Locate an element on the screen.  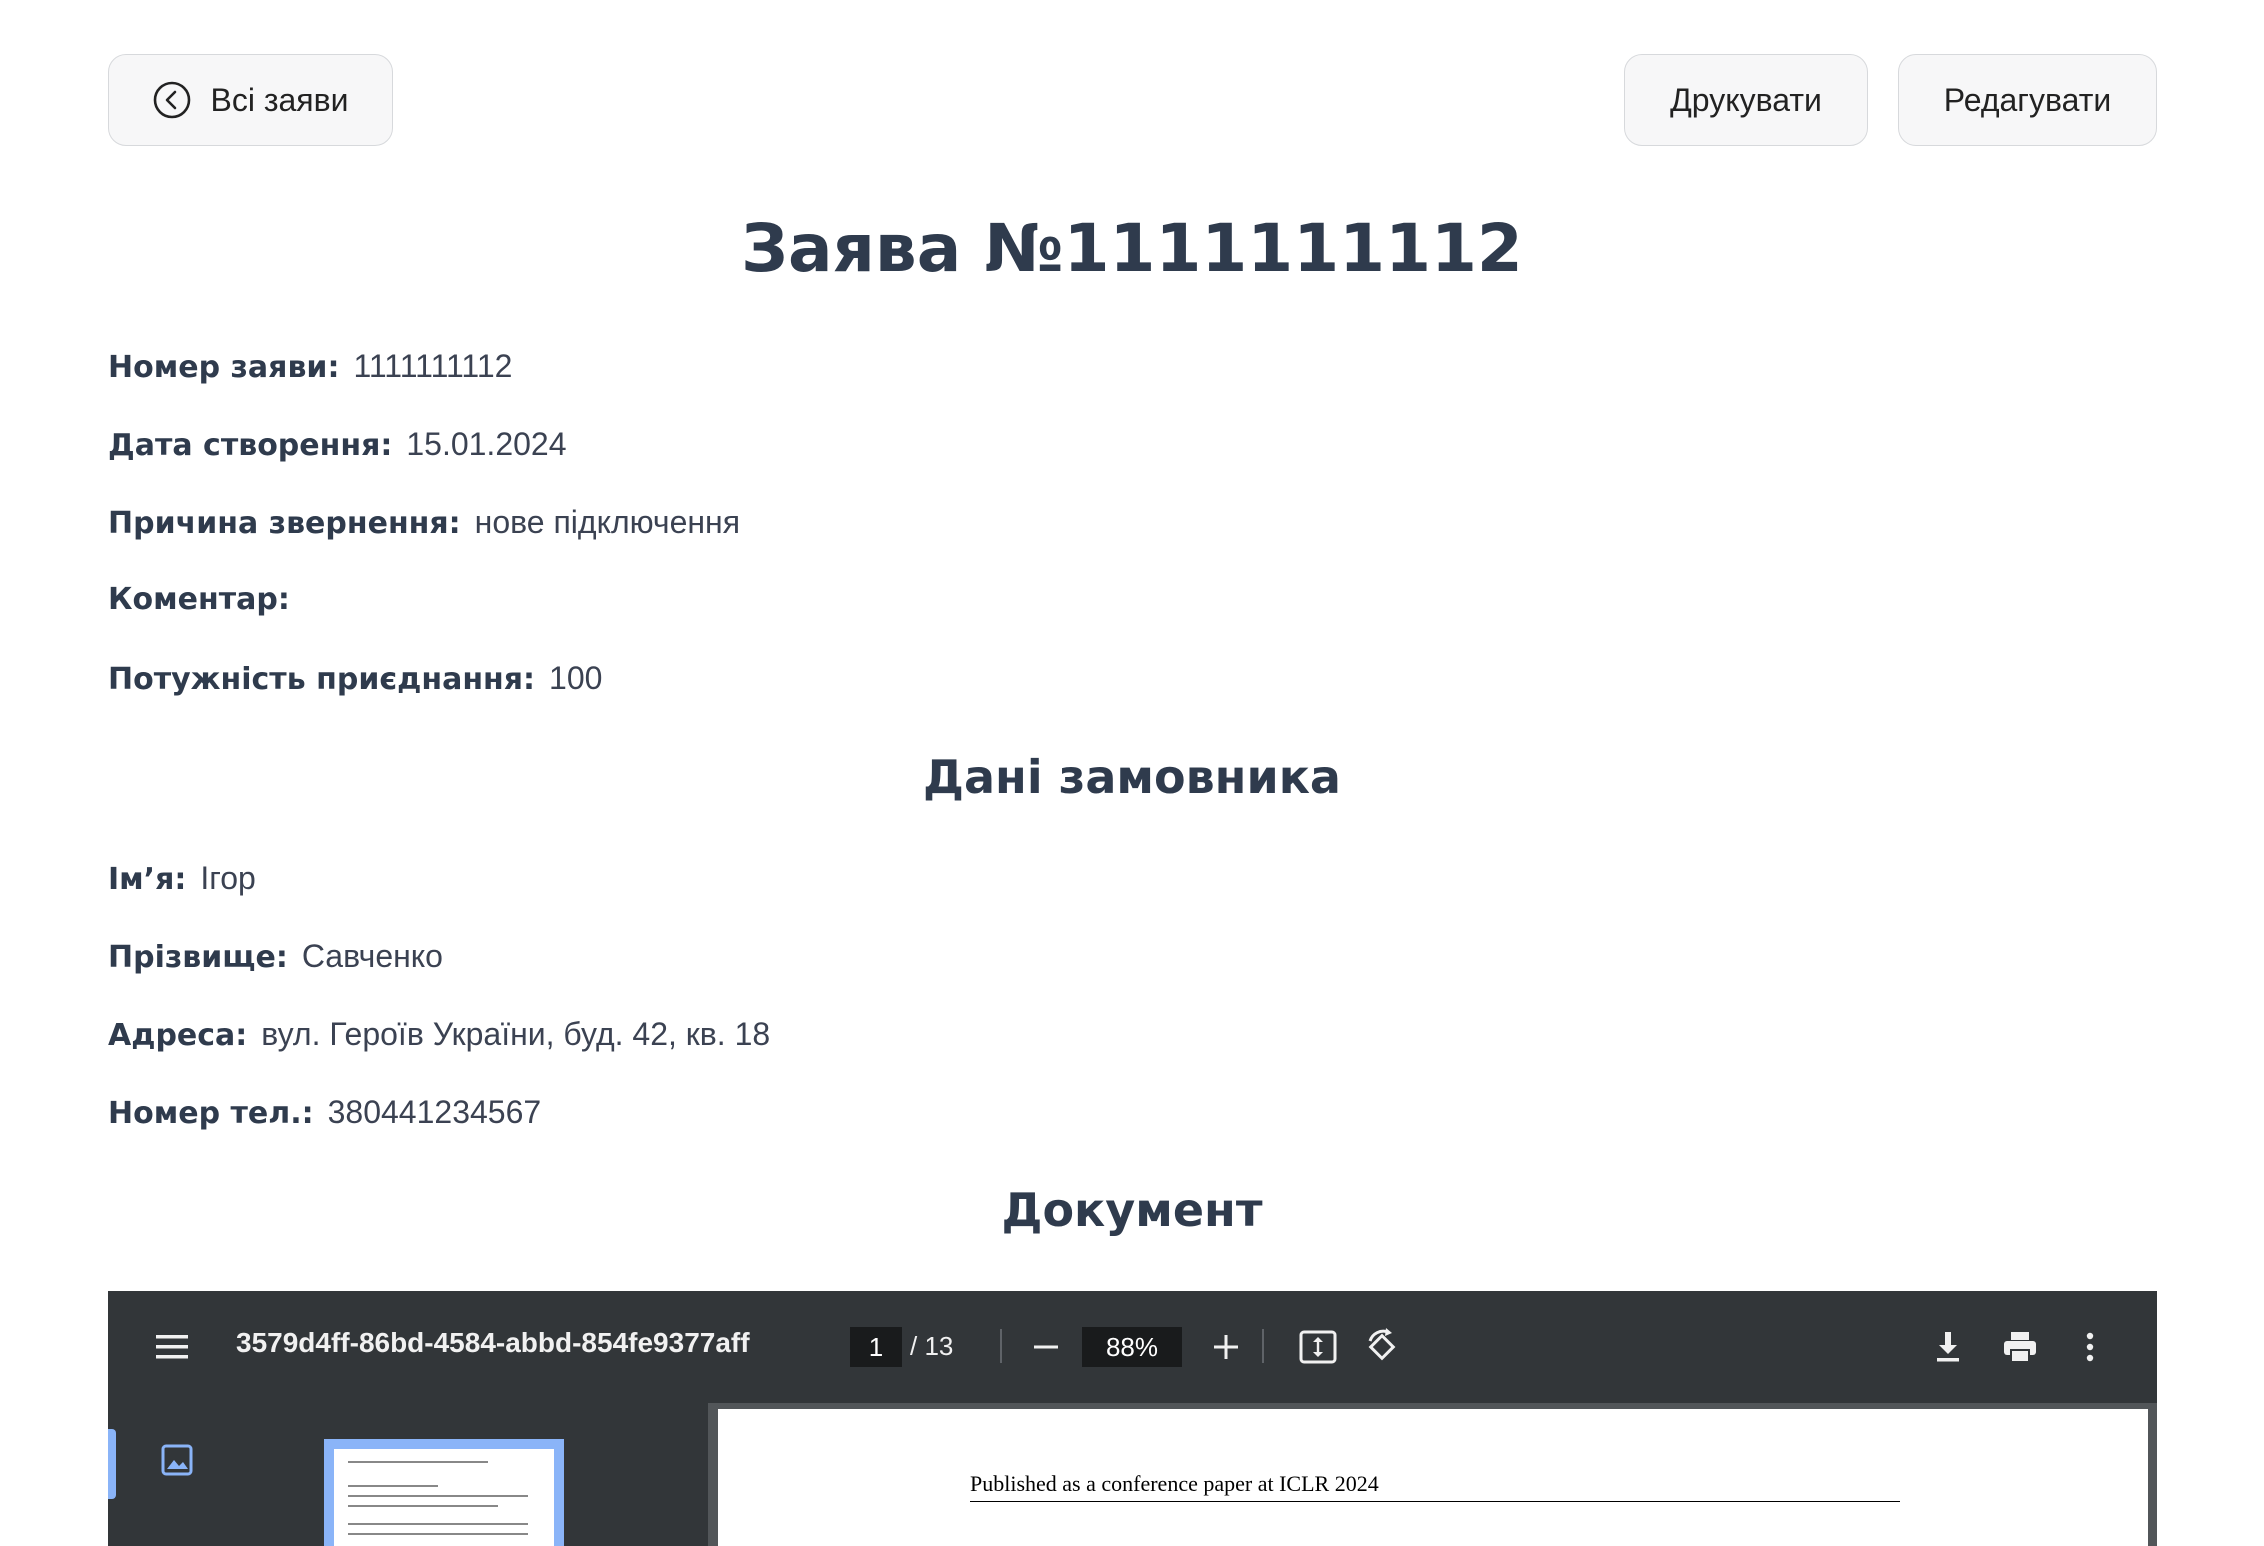
page-number-input: 1 is located at coordinates (876, 1347).